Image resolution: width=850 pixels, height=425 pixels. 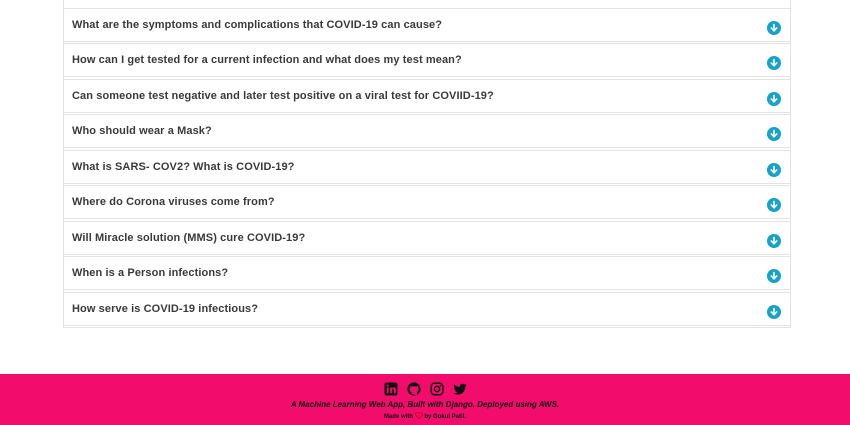 I want to click on github-icon, so click(x=413, y=389).